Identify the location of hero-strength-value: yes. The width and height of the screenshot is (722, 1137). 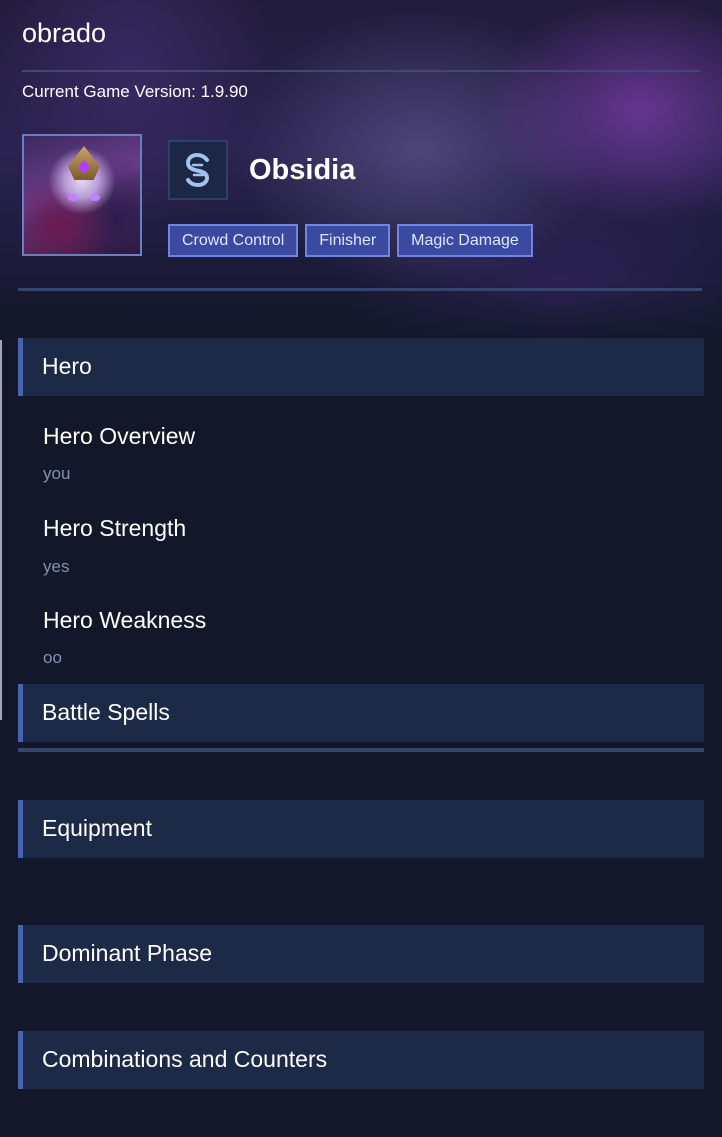
(56, 566).